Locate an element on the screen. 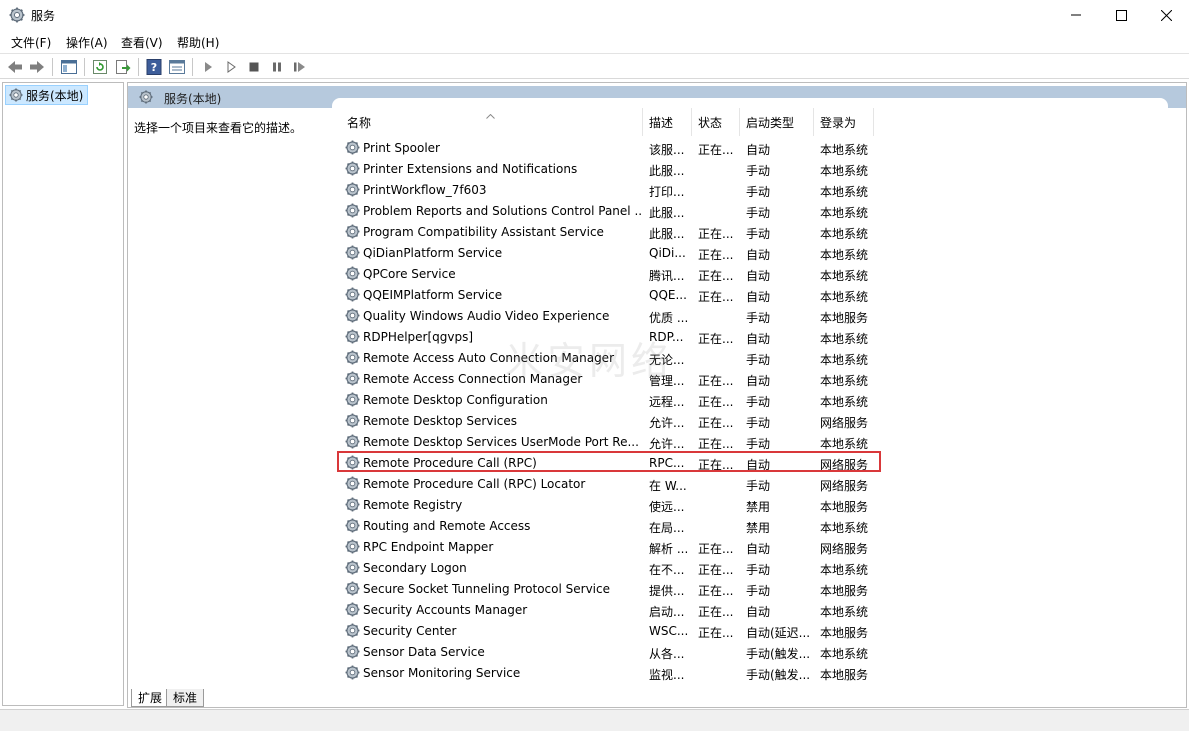 The image size is (1189, 732). menu-view: 查看(V) is located at coordinates (142, 42).